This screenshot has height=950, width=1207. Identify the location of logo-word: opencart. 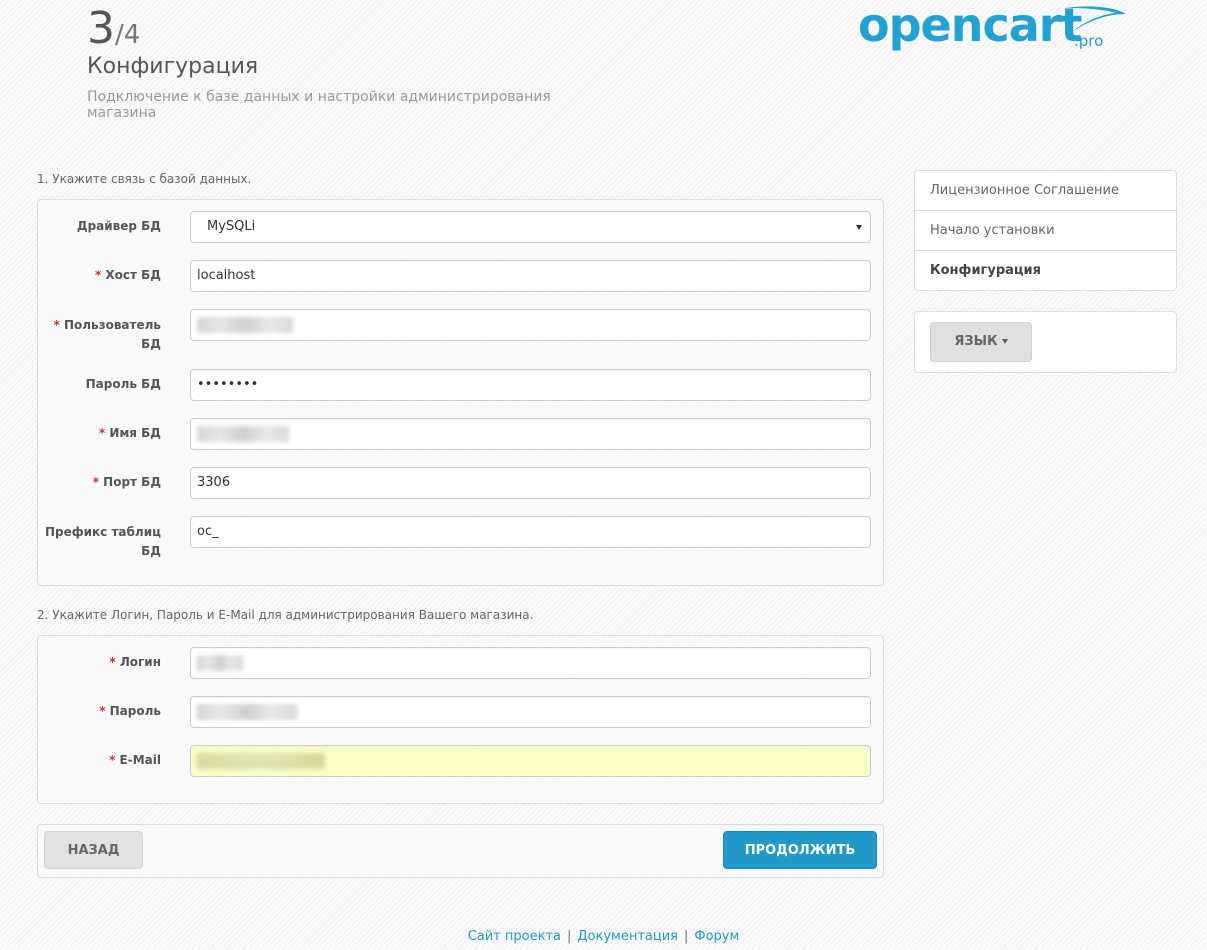
(970, 26).